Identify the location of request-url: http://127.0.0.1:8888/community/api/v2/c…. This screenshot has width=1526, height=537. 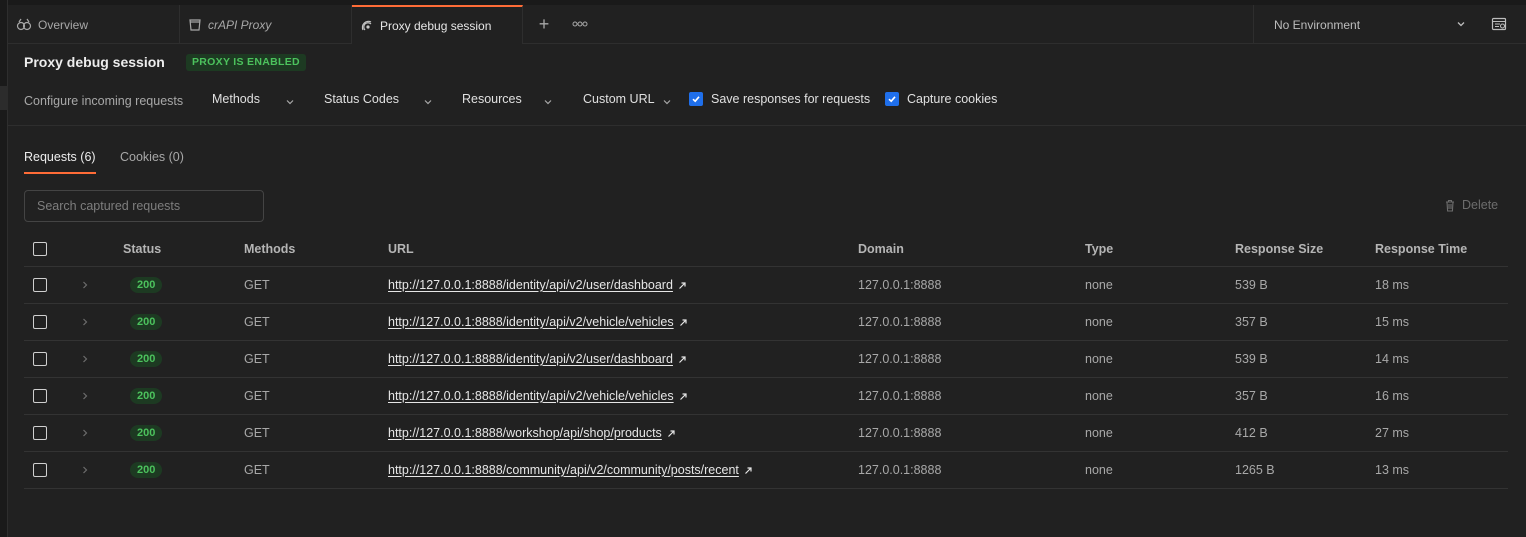
(563, 470).